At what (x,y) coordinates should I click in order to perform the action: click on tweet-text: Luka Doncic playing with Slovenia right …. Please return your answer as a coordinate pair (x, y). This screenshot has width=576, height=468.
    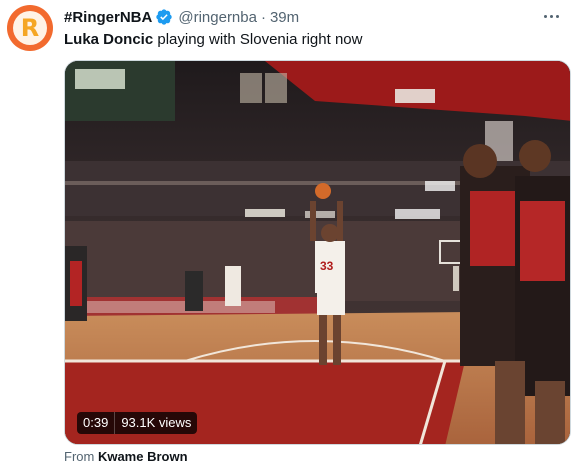
    Looking at the image, I should click on (213, 40).